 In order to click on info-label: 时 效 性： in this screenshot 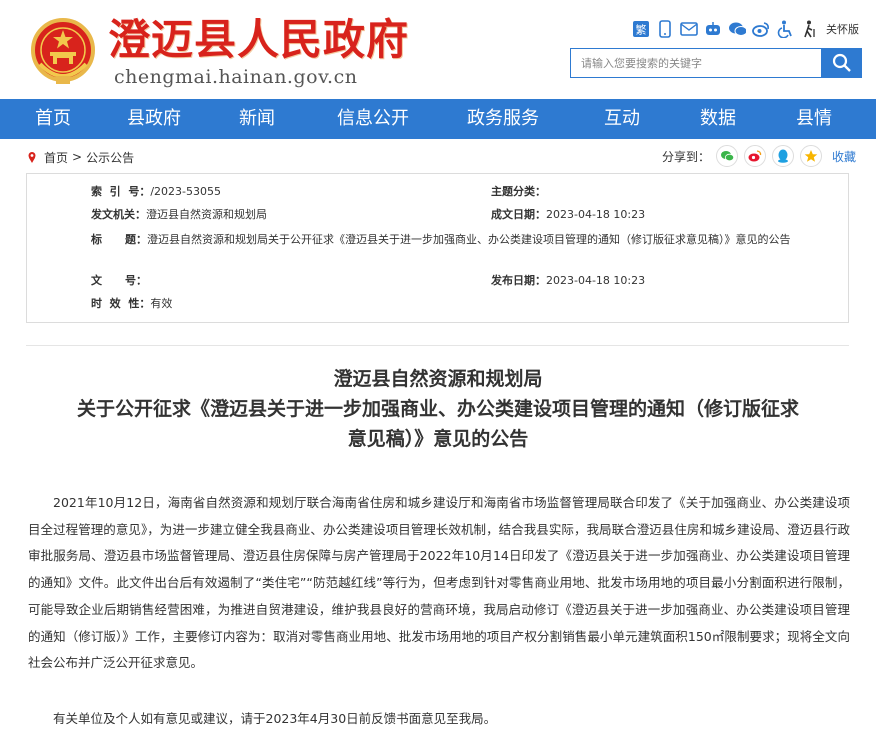, I will do `click(121, 303)`.